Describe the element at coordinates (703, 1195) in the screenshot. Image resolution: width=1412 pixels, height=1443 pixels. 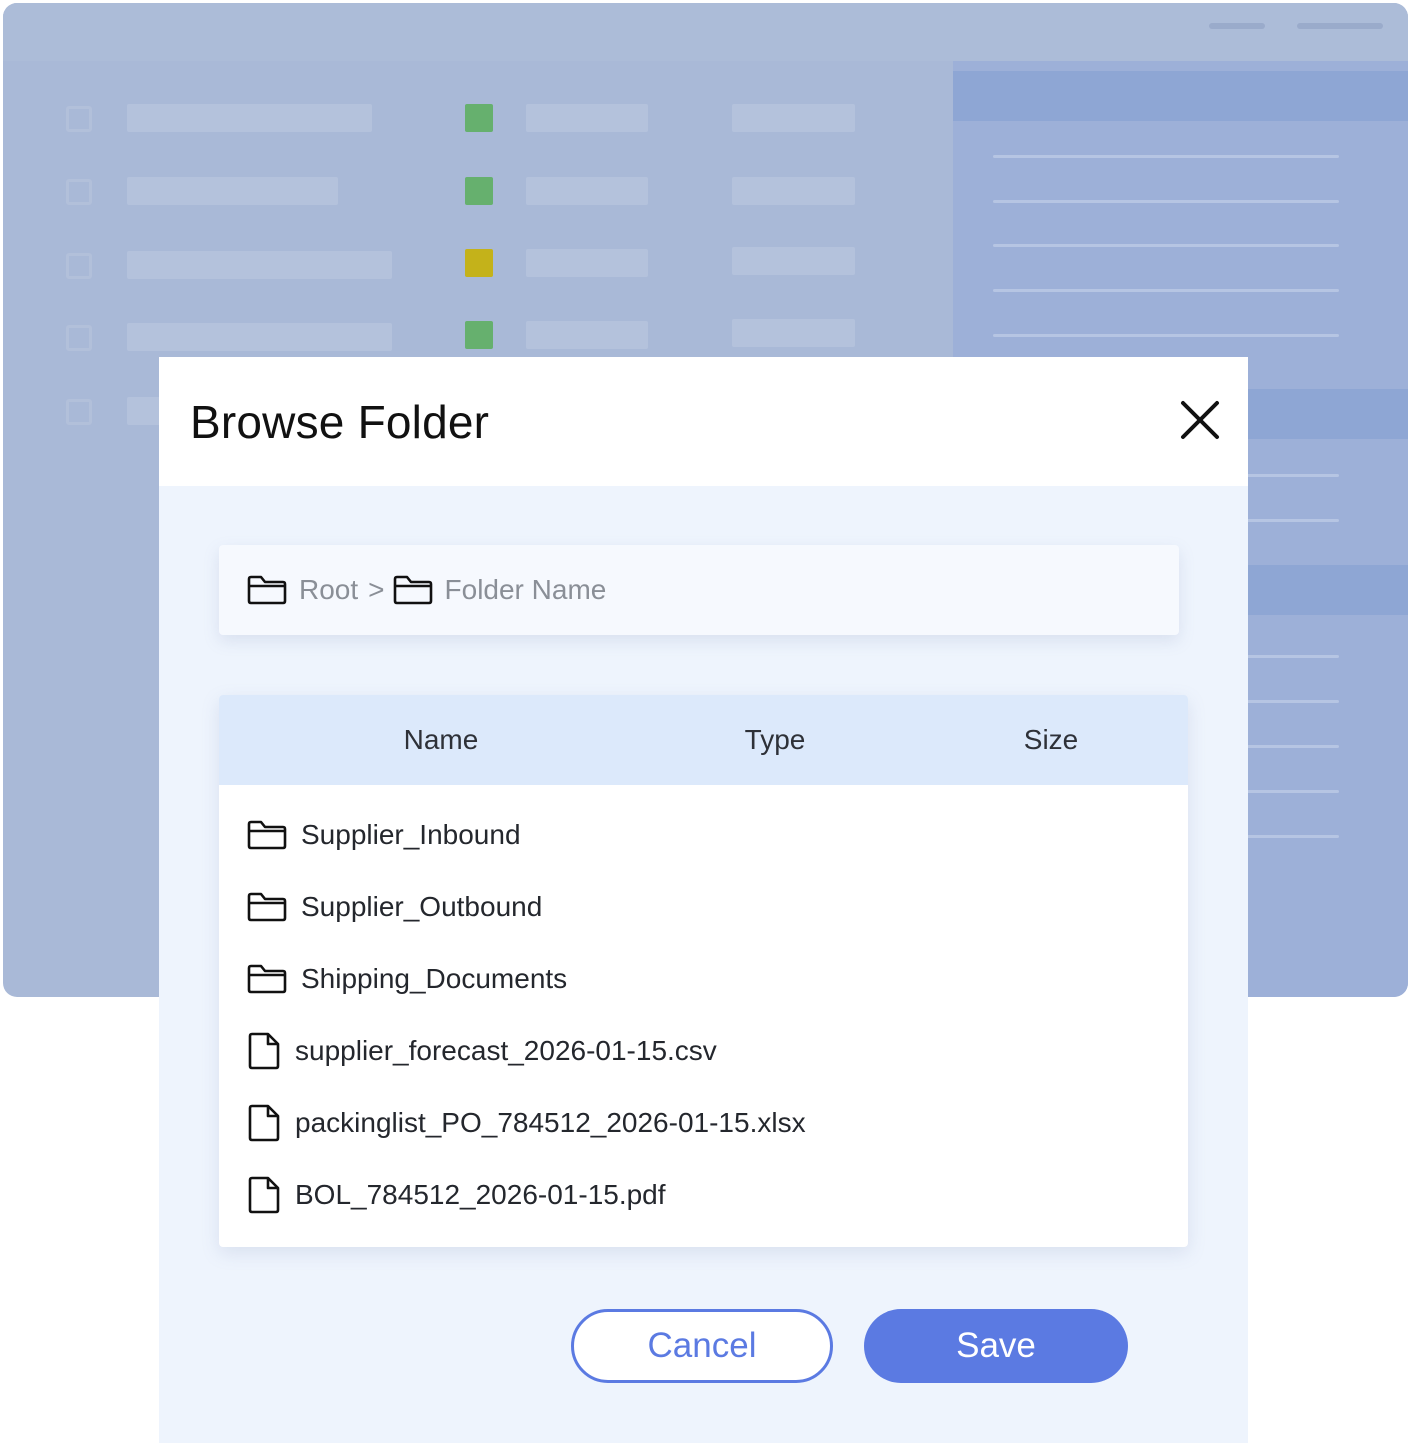
I see `table-row: BOL_784512_2026-01-15.pdf` at that location.